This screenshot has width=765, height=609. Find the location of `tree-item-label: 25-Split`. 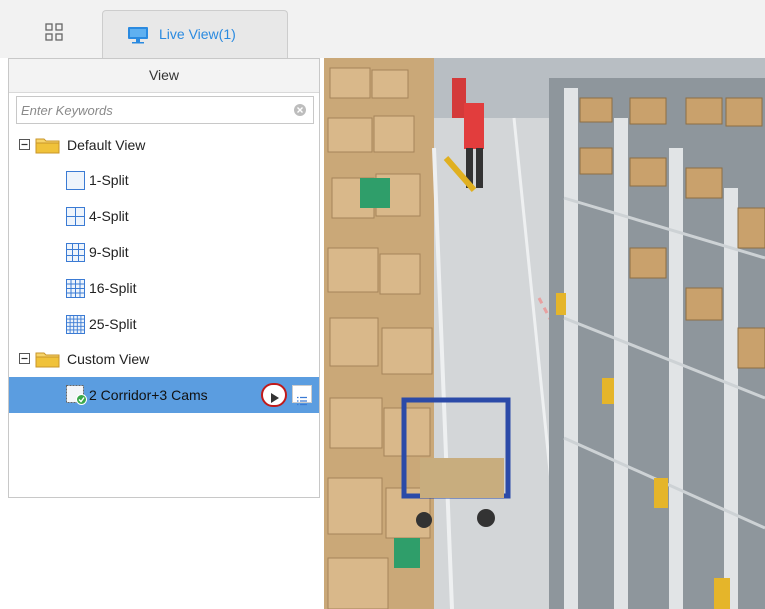

tree-item-label: 25-Split is located at coordinates (113, 324).